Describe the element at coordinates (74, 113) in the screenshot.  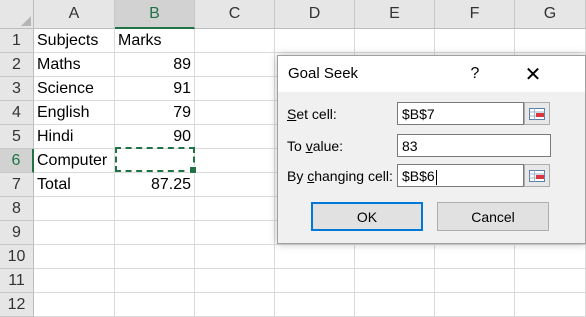
I see `cell-a4: English` at that location.